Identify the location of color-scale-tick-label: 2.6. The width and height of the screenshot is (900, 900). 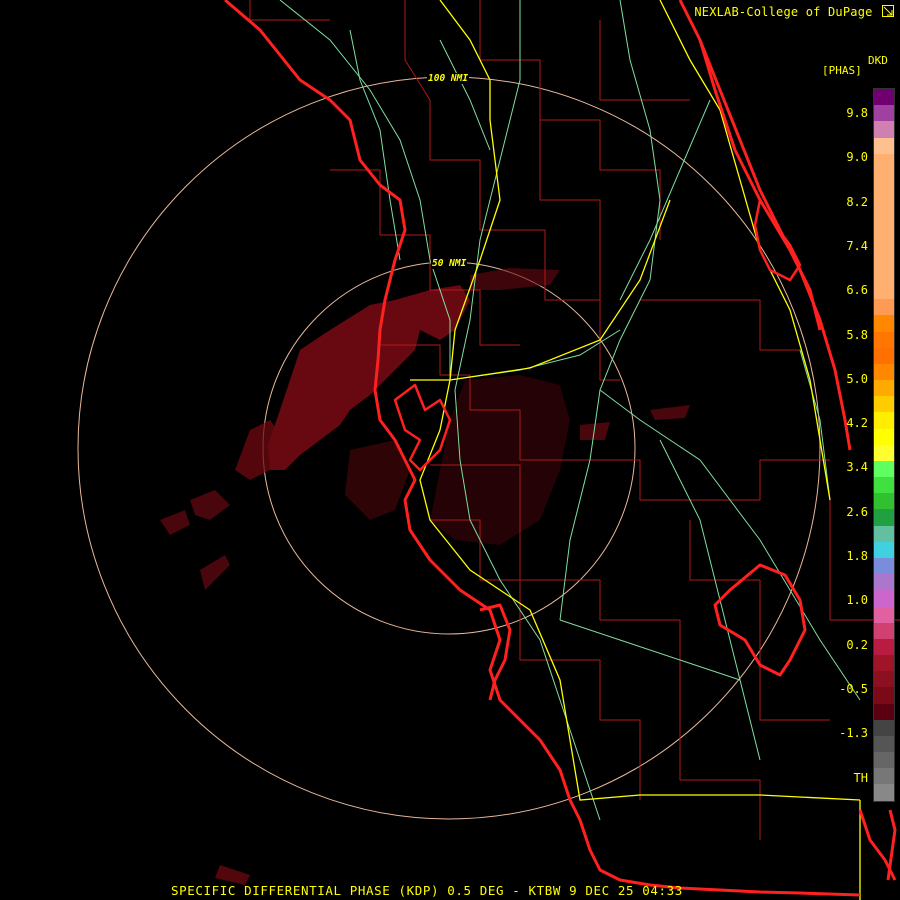
(857, 511).